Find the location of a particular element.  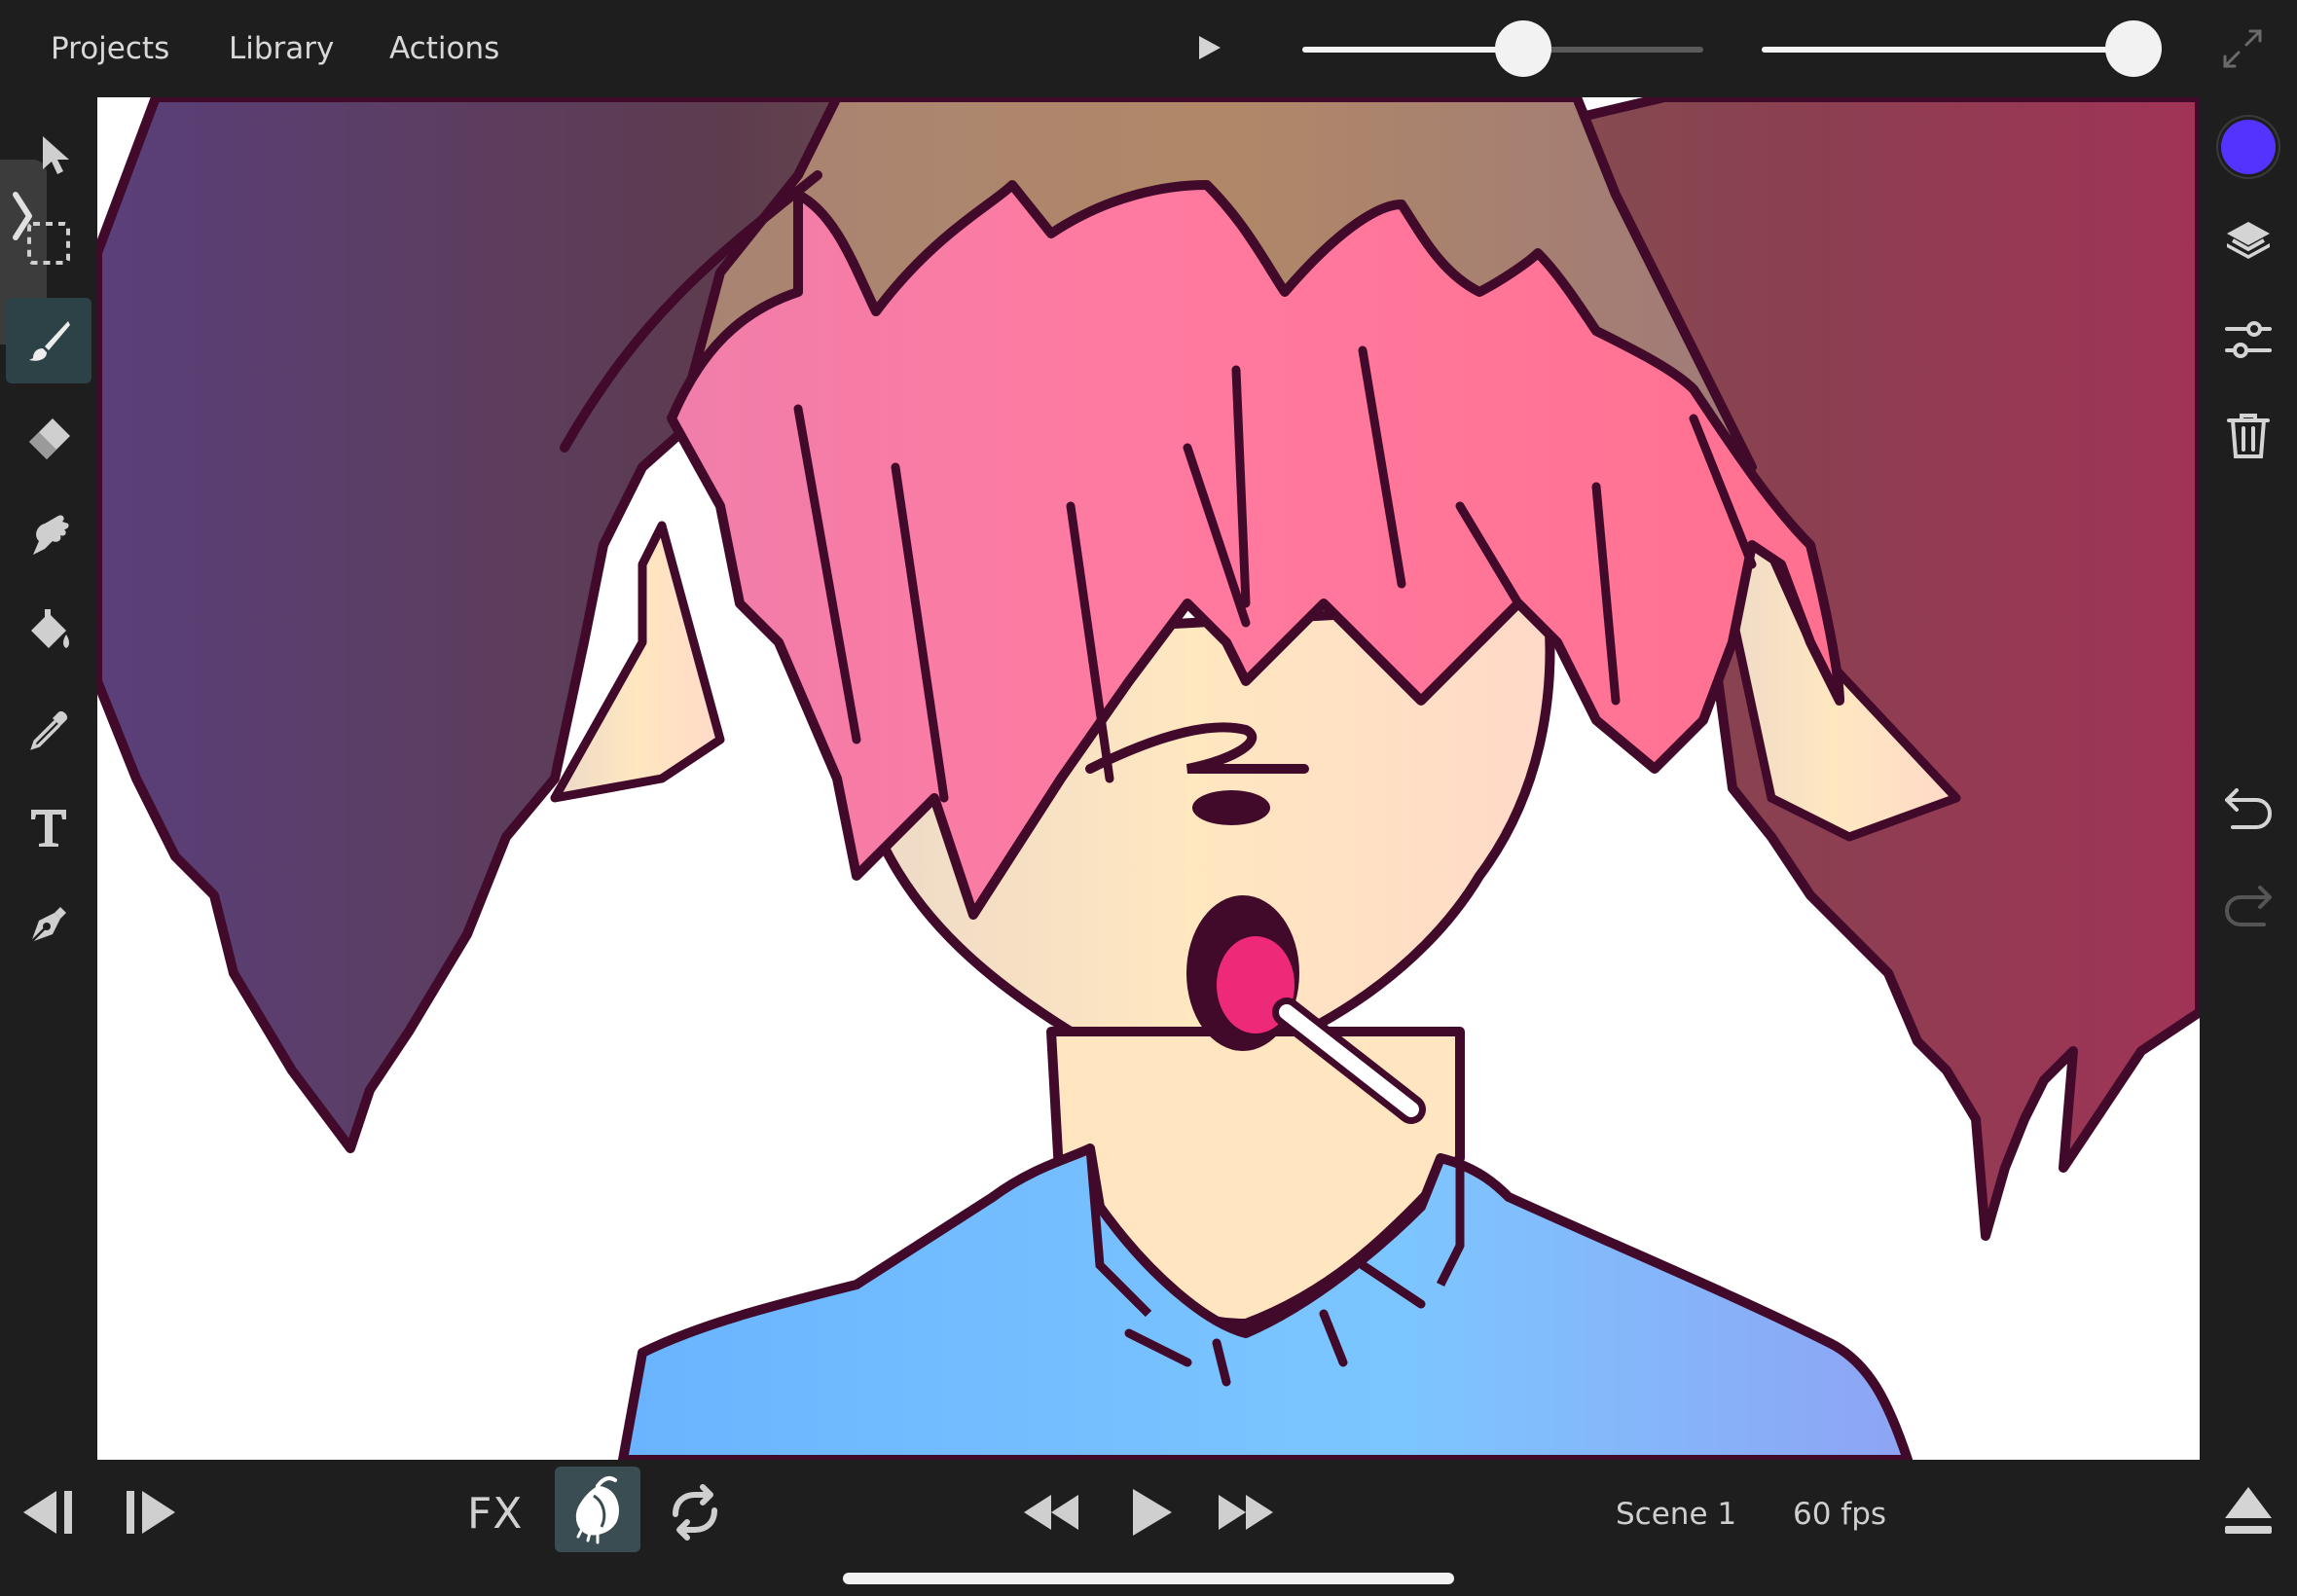

left-toolbar is located at coordinates (48, 779).